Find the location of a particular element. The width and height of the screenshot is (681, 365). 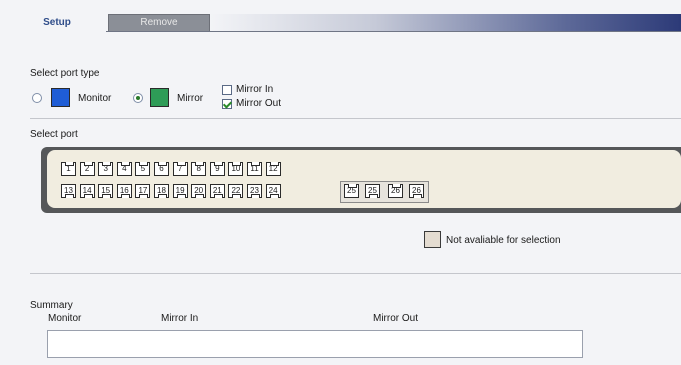

port-17: 17 is located at coordinates (143, 191).